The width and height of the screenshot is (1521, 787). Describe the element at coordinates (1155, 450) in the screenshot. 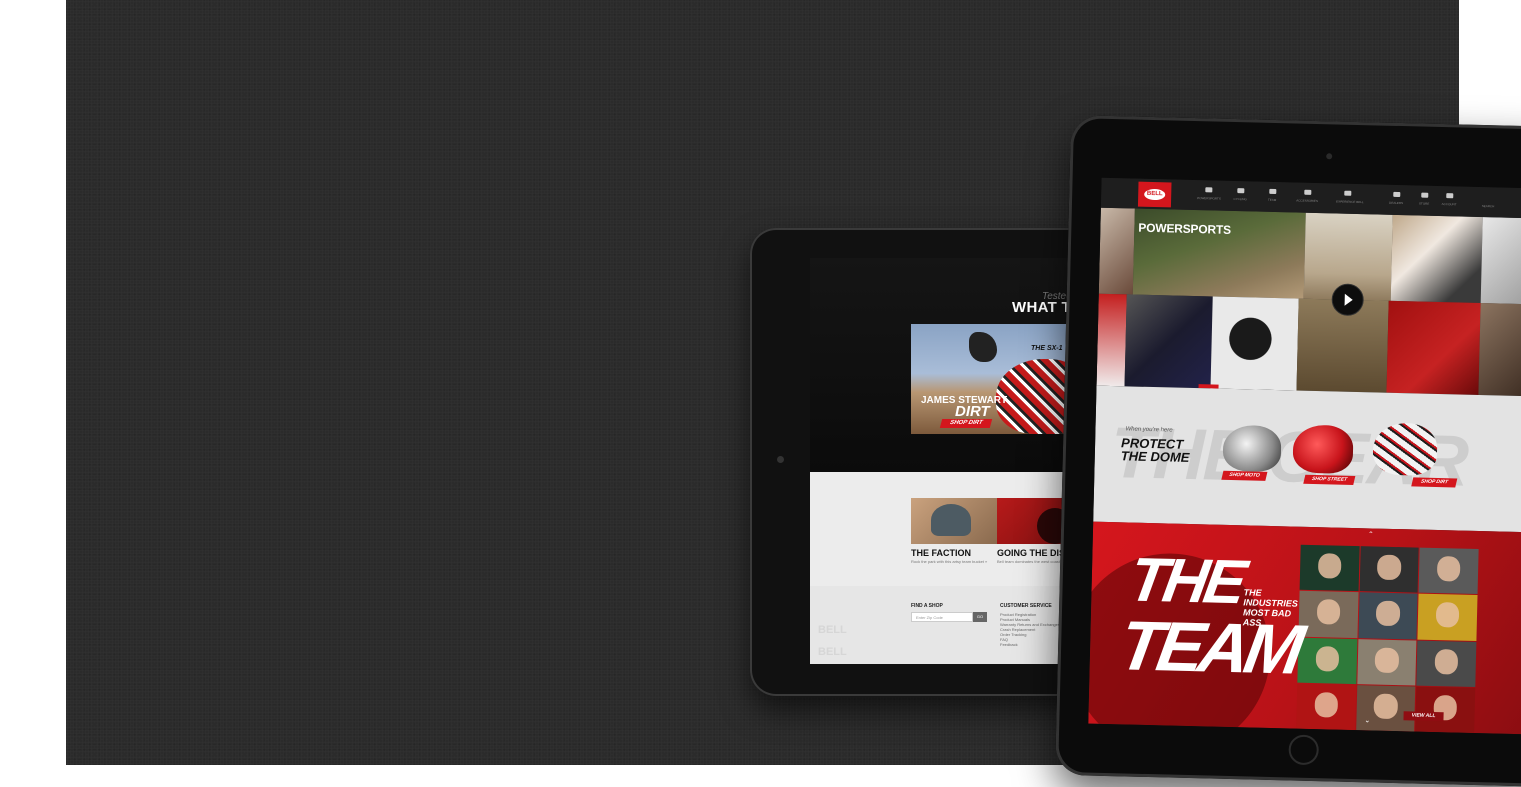

I see `gear-headline: PROTECT THE DOME` at that location.